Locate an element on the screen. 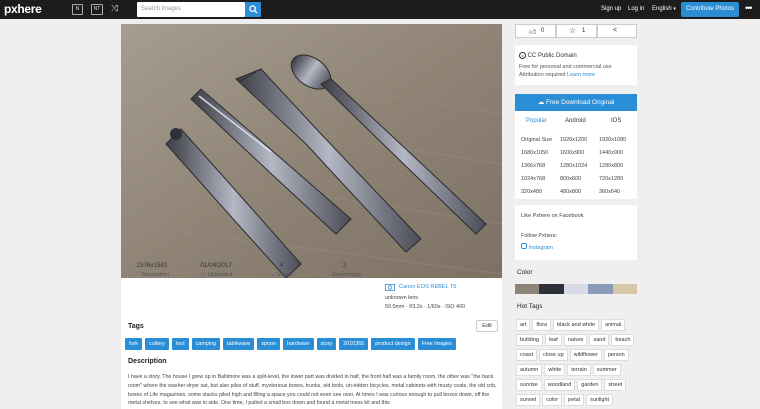 Image resolution: width=760 pixels, height=409 pixels. free-download-label: Free Download Original is located at coordinates (580, 102).